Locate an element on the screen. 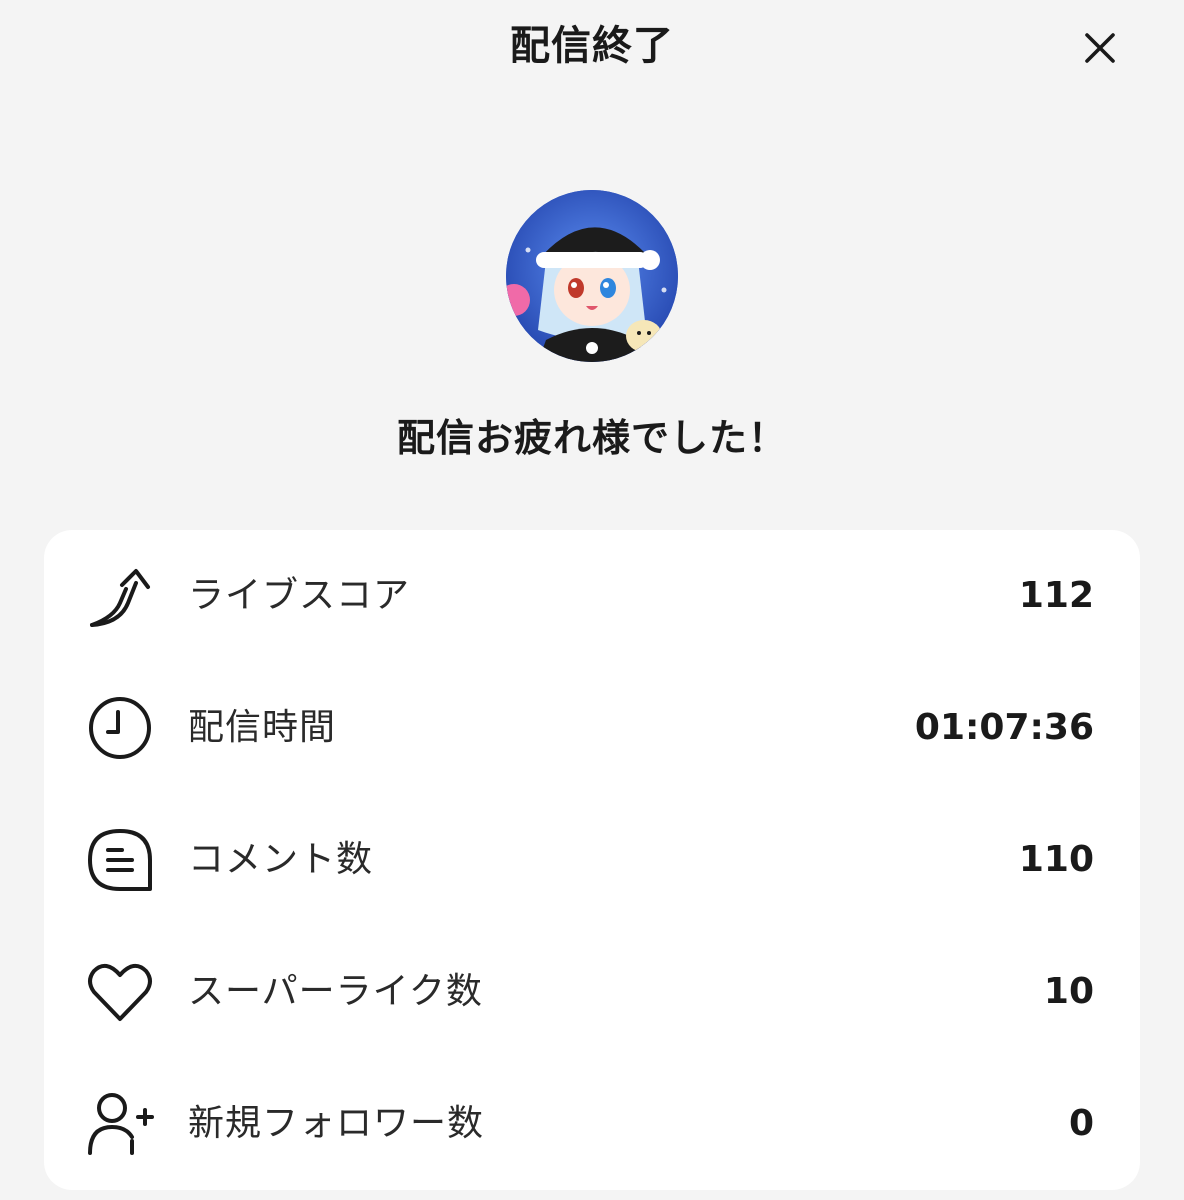  close-icon is located at coordinates (1100, 48).